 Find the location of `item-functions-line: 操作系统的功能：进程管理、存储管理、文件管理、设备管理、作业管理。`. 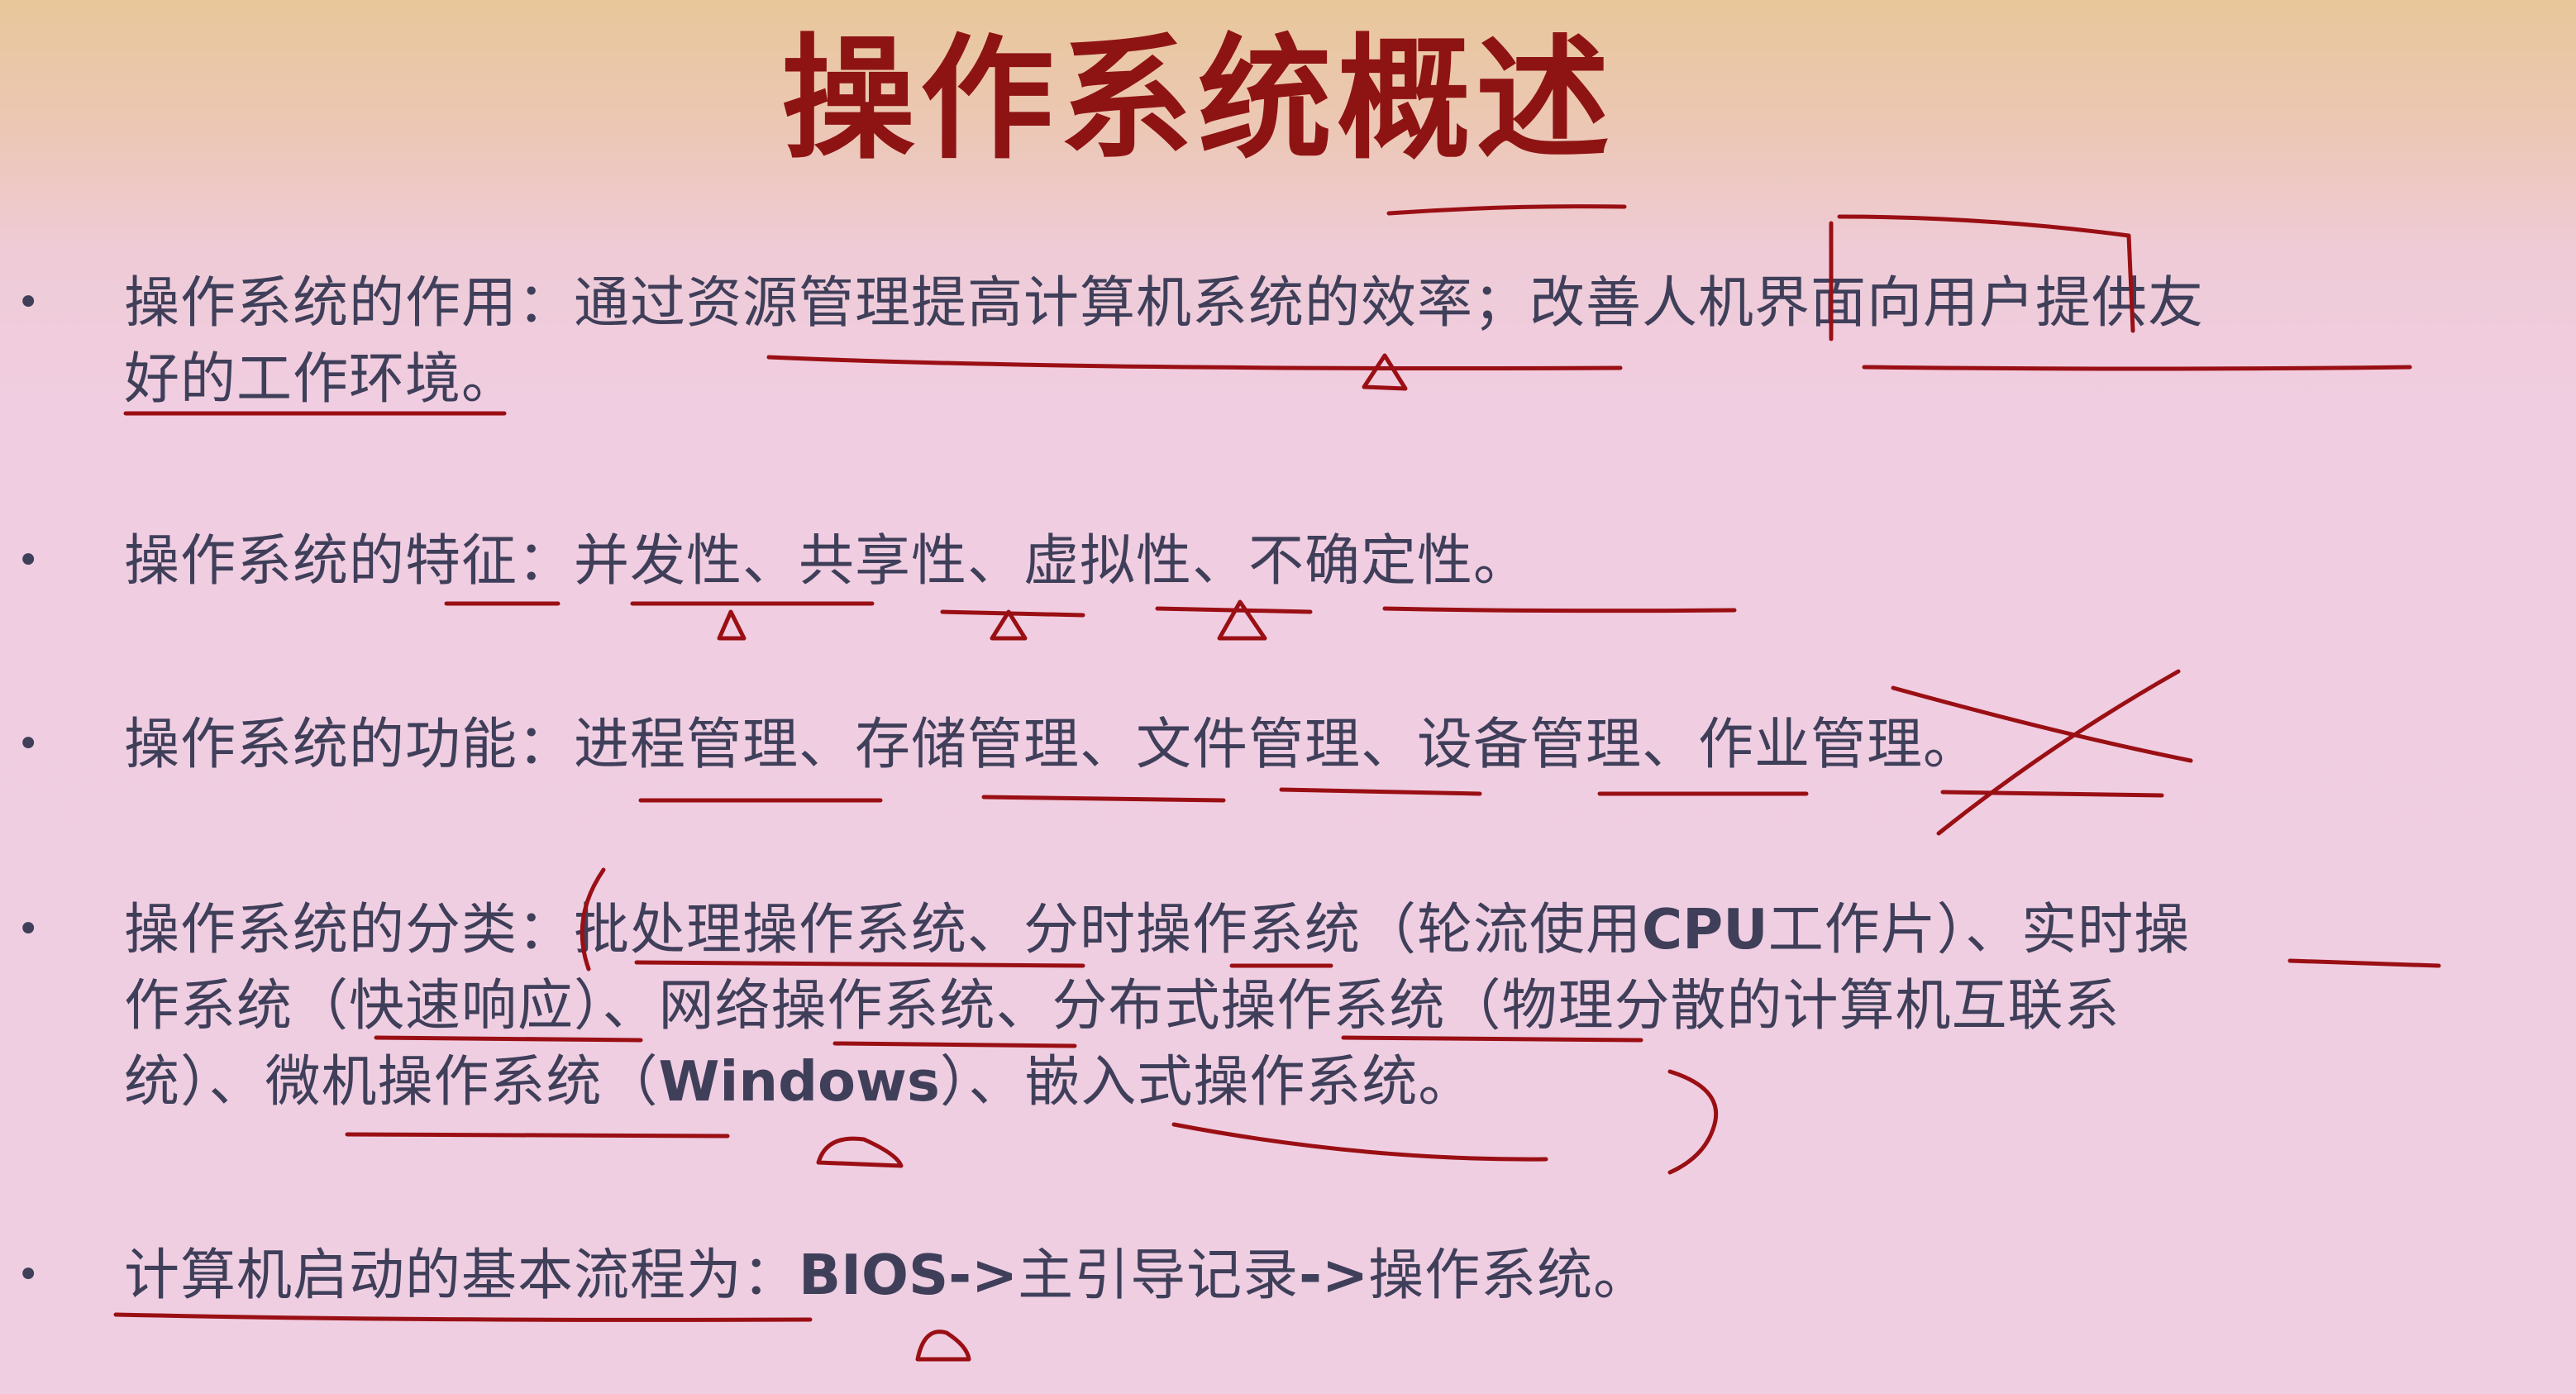

item-functions-line: 操作系统的功能：进程管理、存储管理、文件管理、设备管理、作业管理。 is located at coordinates (1051, 744).